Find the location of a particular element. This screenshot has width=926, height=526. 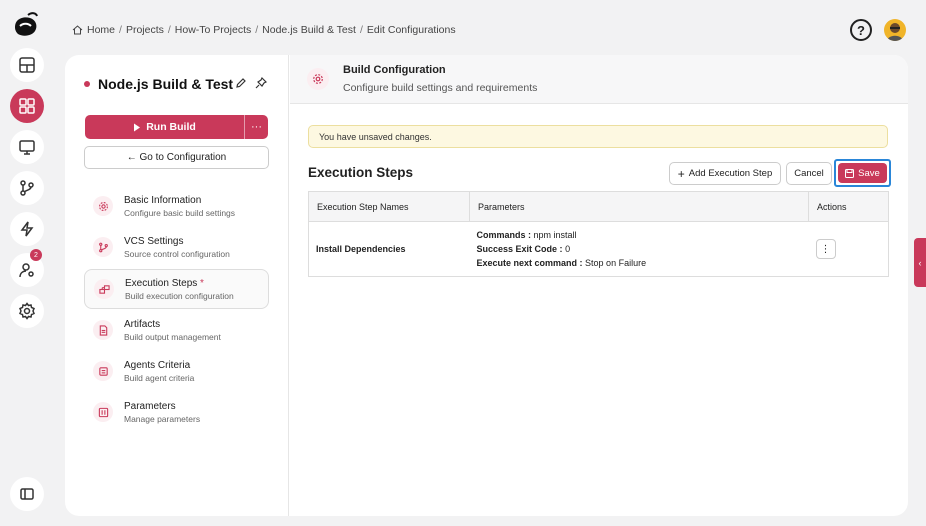

breadcrumb-current: Edit Configurations is located at coordinates (411, 30).